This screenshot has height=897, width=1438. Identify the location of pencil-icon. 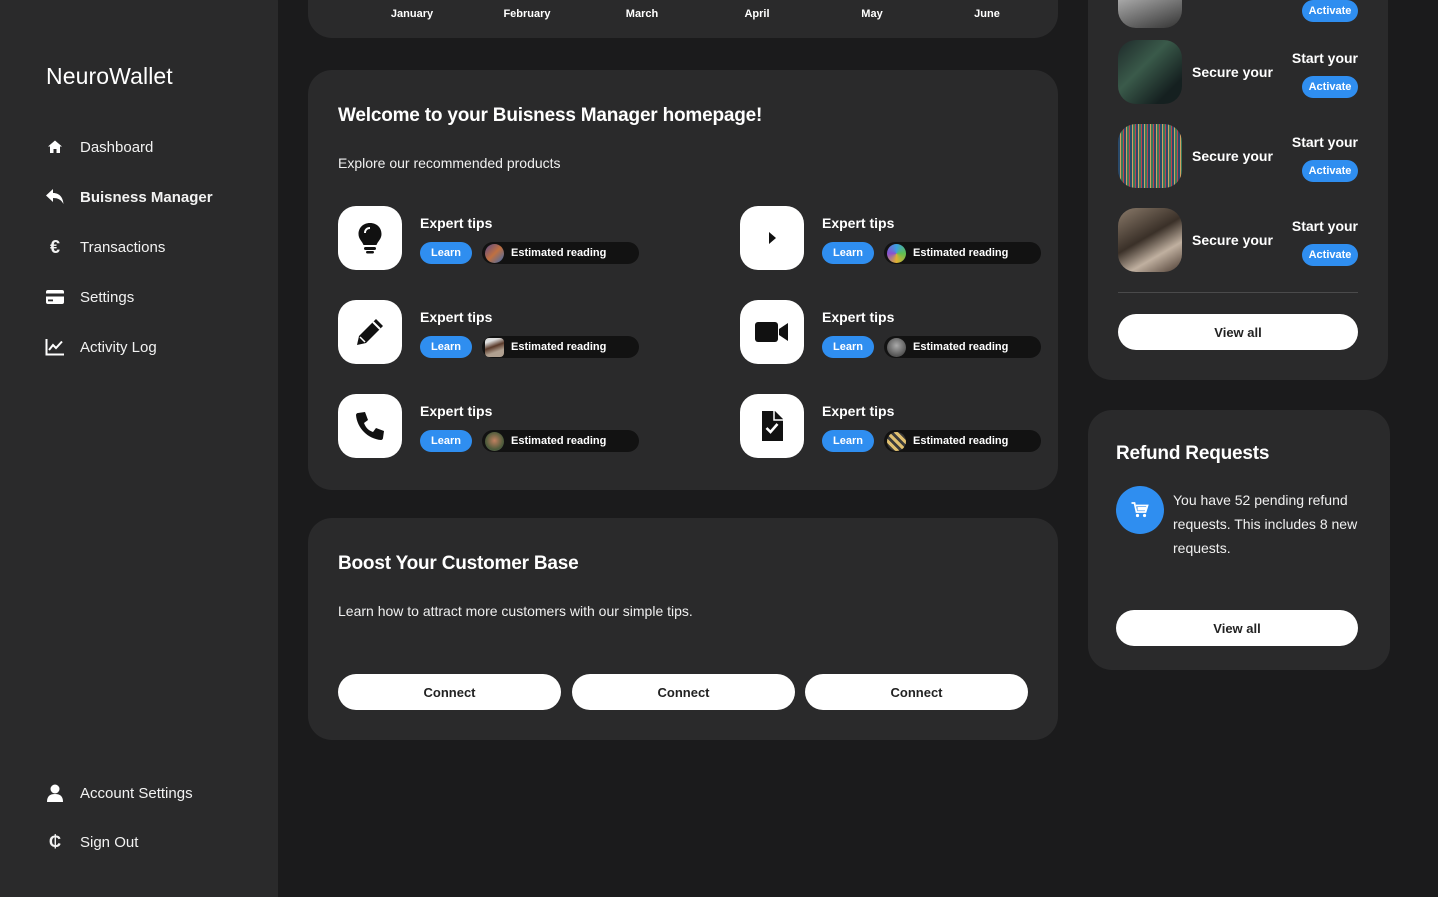
(370, 332).